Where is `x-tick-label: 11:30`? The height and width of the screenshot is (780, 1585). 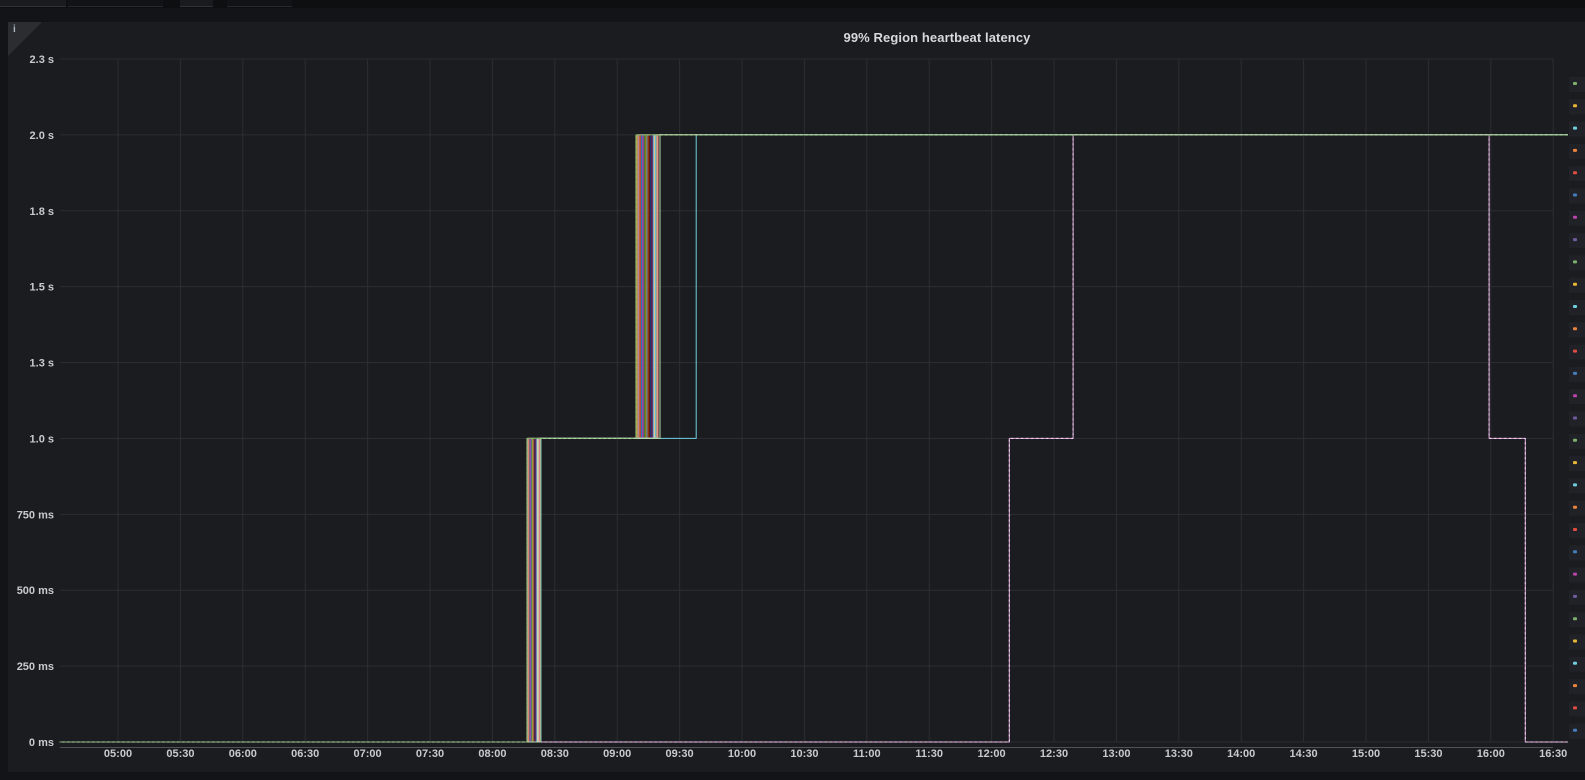
x-tick-label: 11:30 is located at coordinates (929, 754).